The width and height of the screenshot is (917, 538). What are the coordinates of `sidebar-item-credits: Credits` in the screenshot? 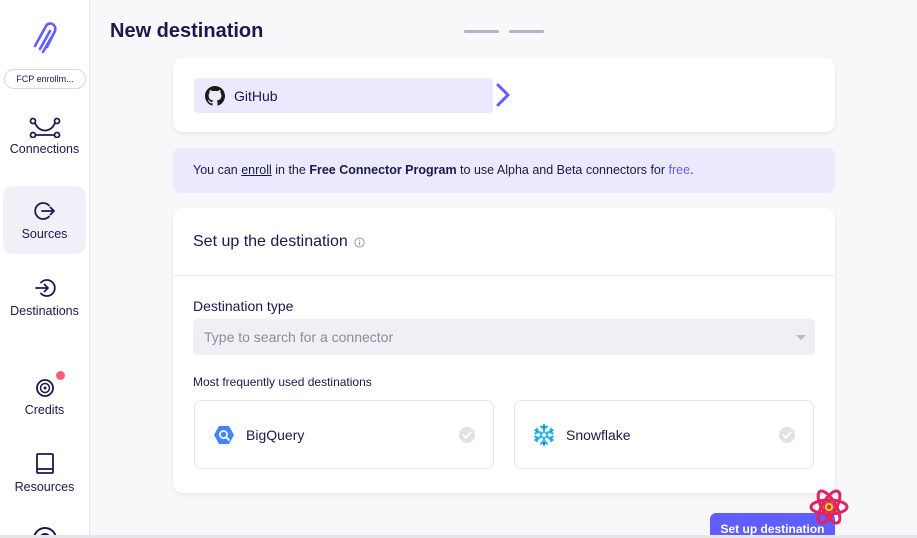 It's located at (44, 400).